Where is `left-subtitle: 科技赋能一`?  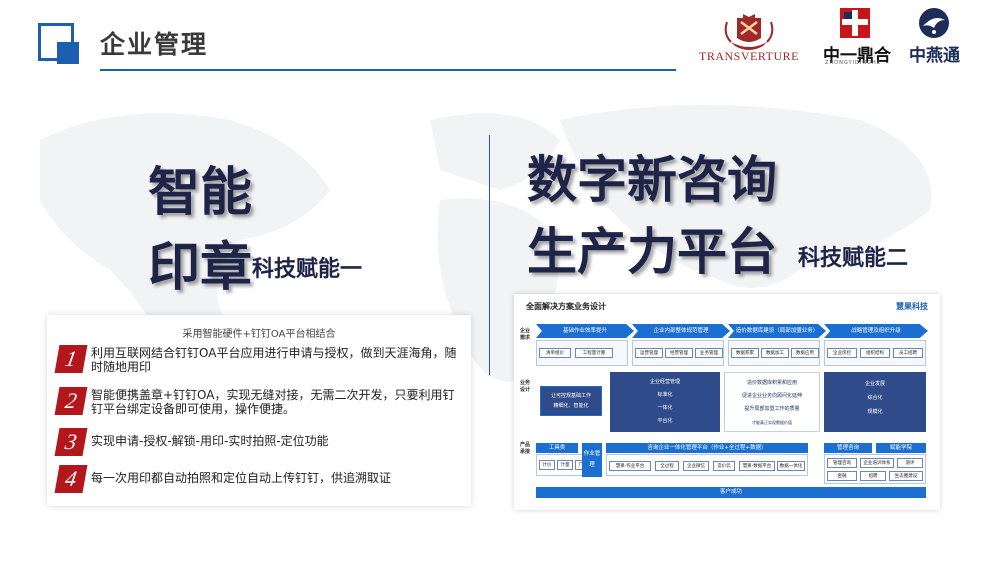
left-subtitle: 科技赋能一 is located at coordinates (307, 269).